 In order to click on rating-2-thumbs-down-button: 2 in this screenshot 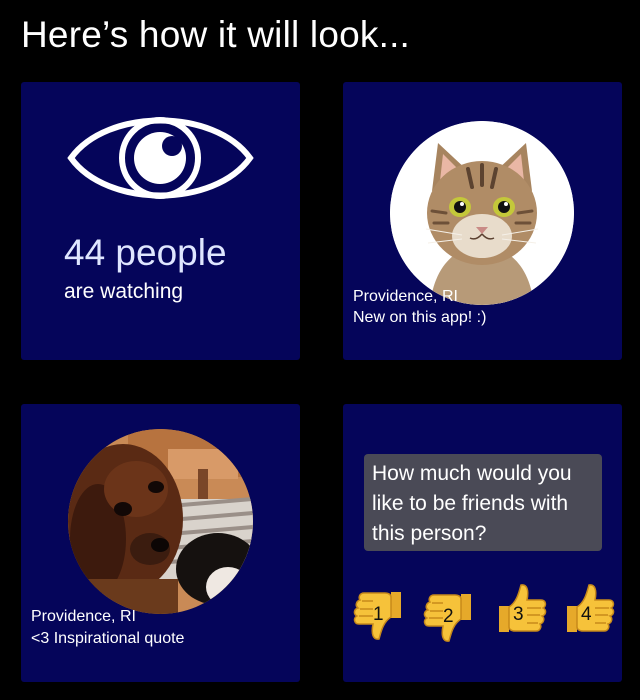, I will do `click(450, 617)`.